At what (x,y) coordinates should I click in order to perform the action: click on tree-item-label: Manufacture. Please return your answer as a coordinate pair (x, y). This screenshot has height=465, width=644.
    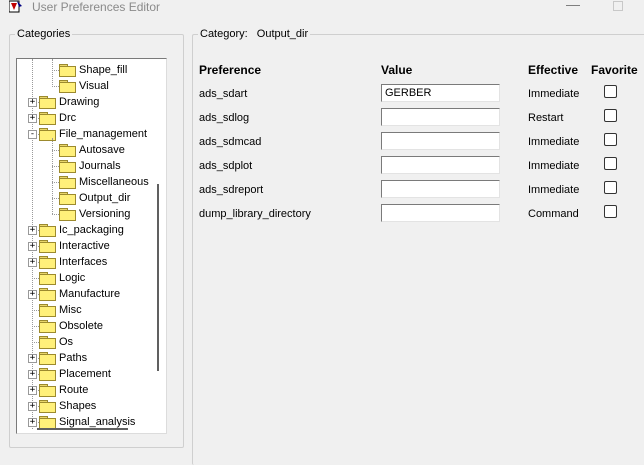
    Looking at the image, I should click on (90, 294).